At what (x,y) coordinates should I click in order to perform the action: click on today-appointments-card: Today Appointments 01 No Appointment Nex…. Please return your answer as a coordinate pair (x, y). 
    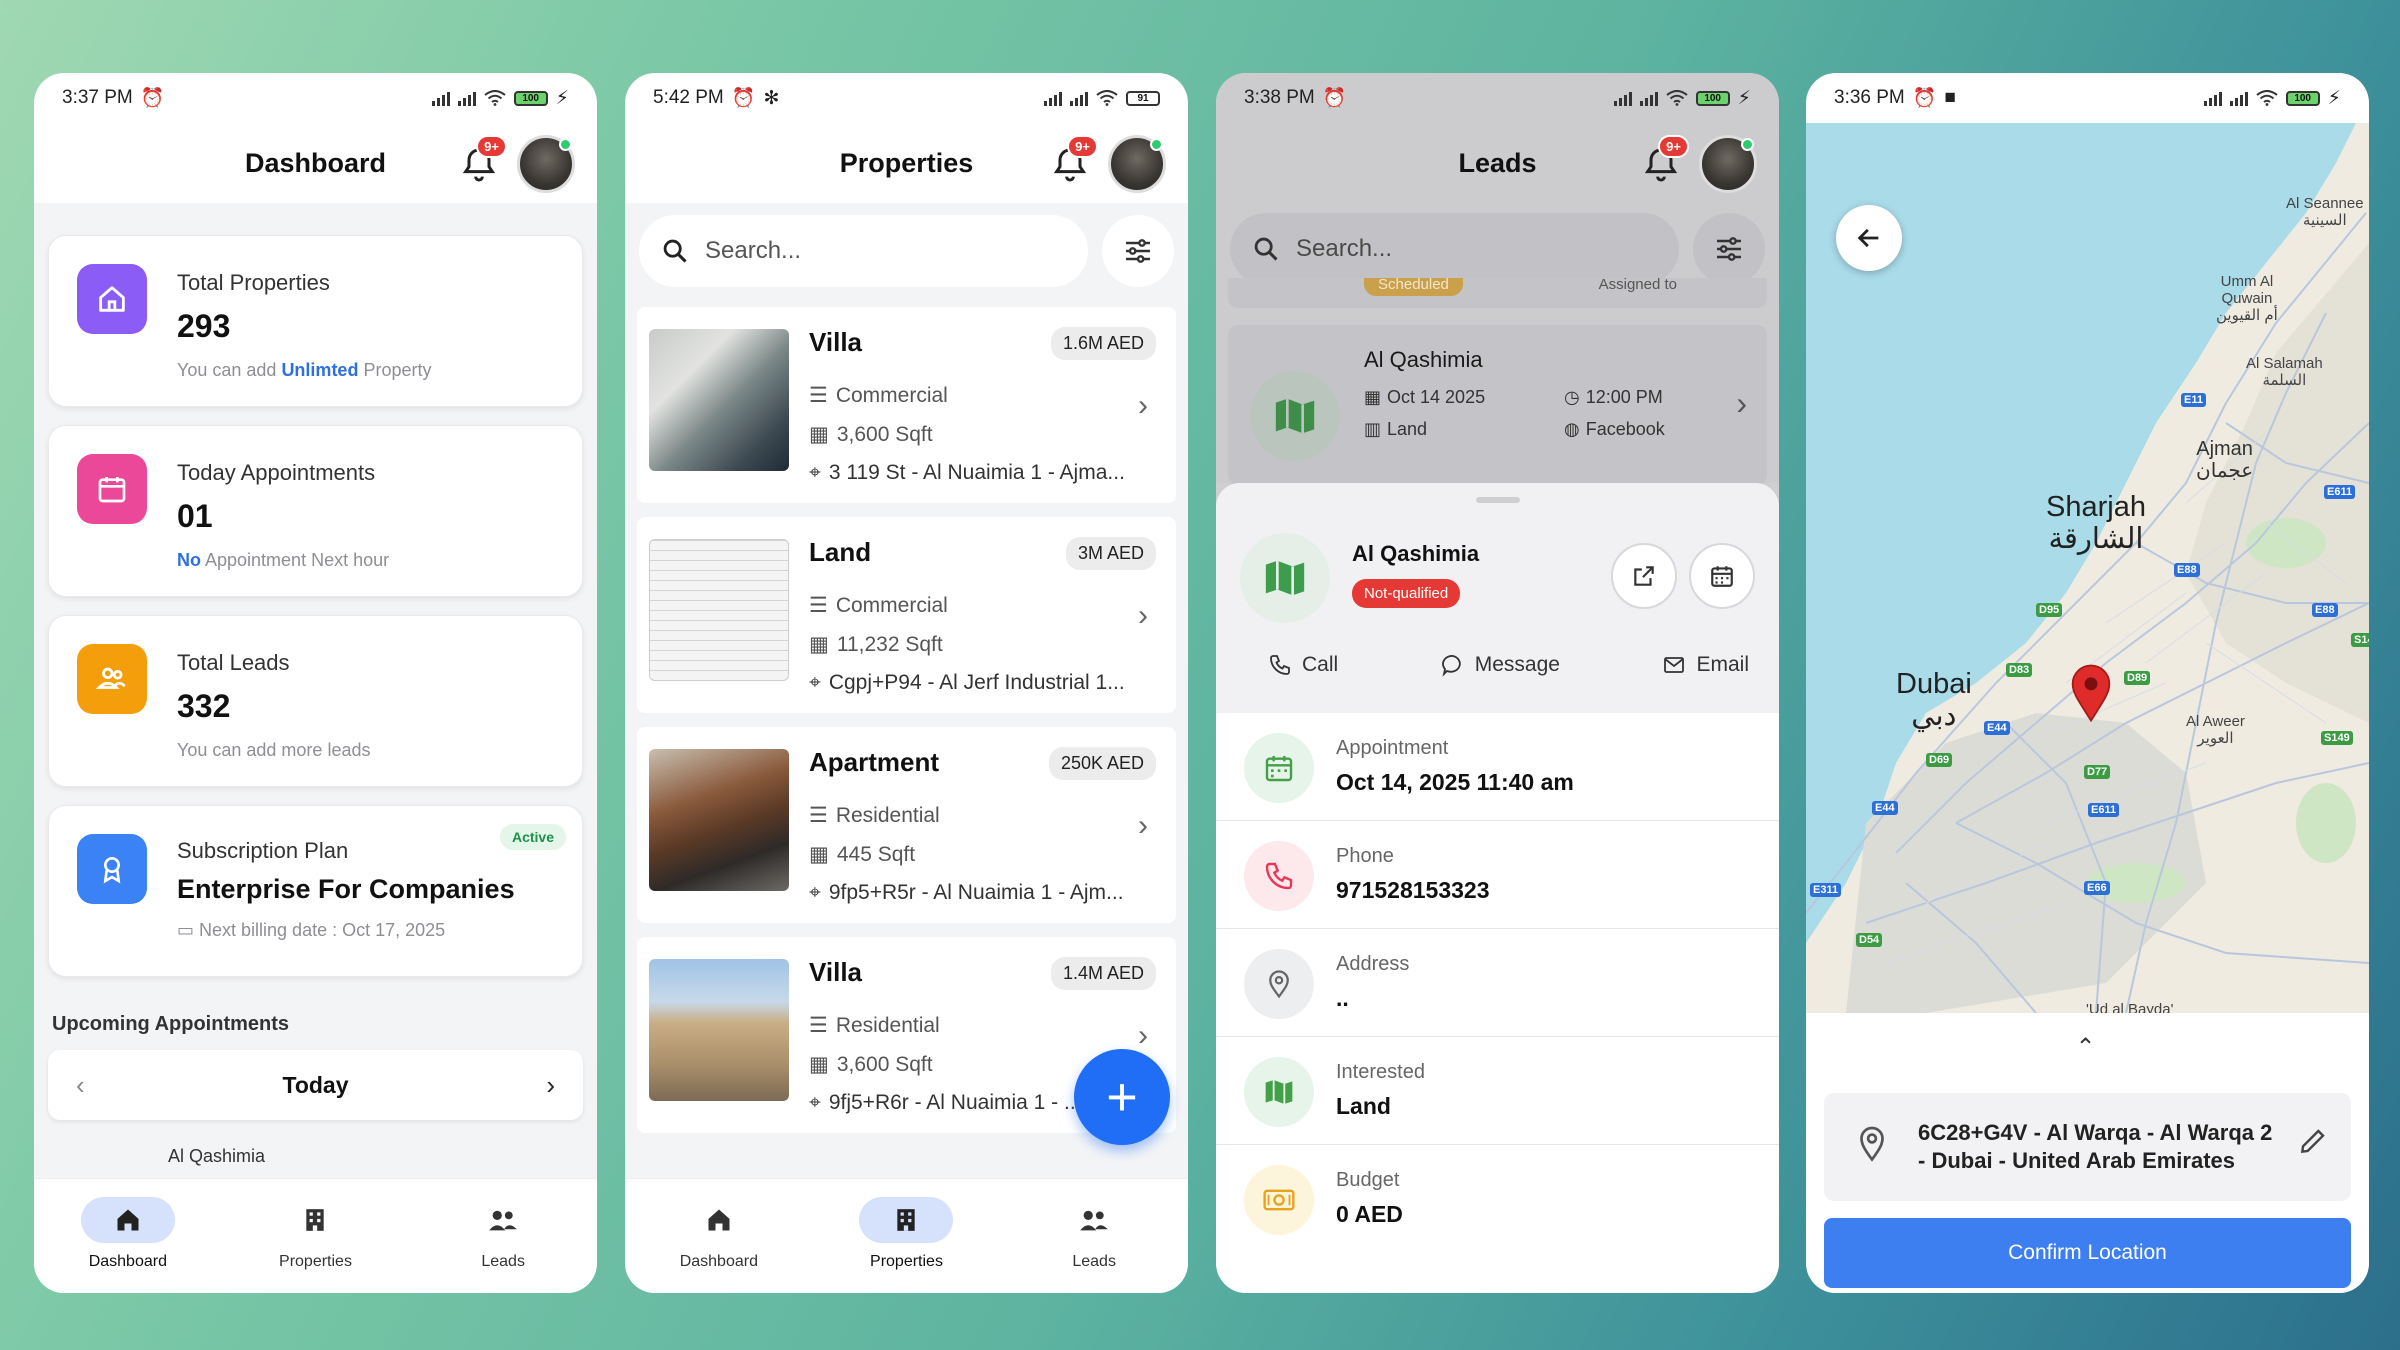
    Looking at the image, I should click on (315, 511).